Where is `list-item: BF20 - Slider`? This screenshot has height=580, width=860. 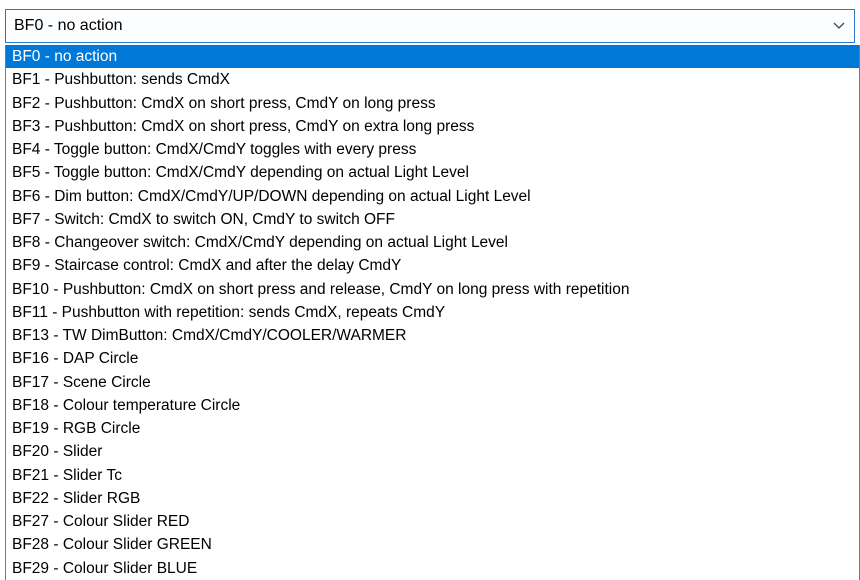 list-item: BF20 - Slider is located at coordinates (432, 451).